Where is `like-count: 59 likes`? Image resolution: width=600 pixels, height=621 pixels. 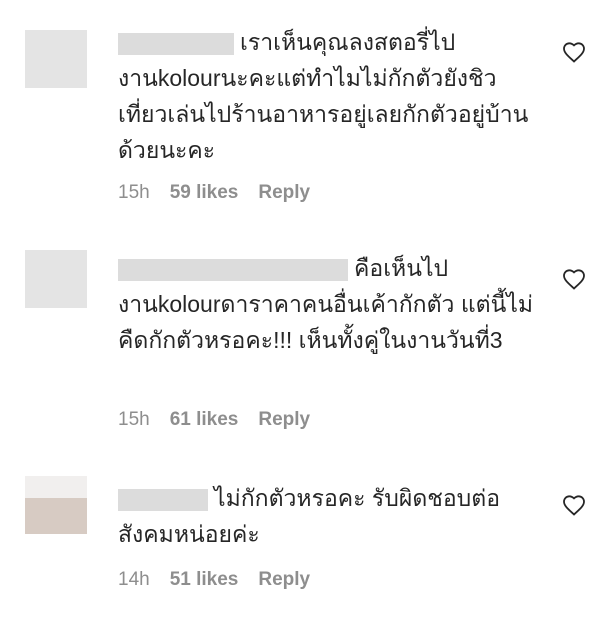 like-count: 59 likes is located at coordinates (204, 192).